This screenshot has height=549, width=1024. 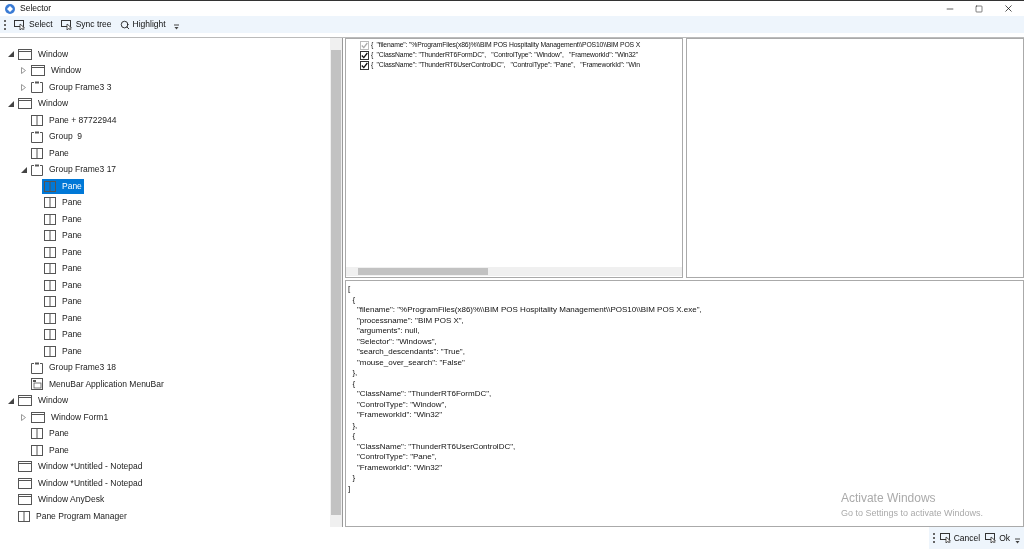 What do you see at coordinates (349, 289) in the screenshot?
I see `code-line: [` at bounding box center [349, 289].